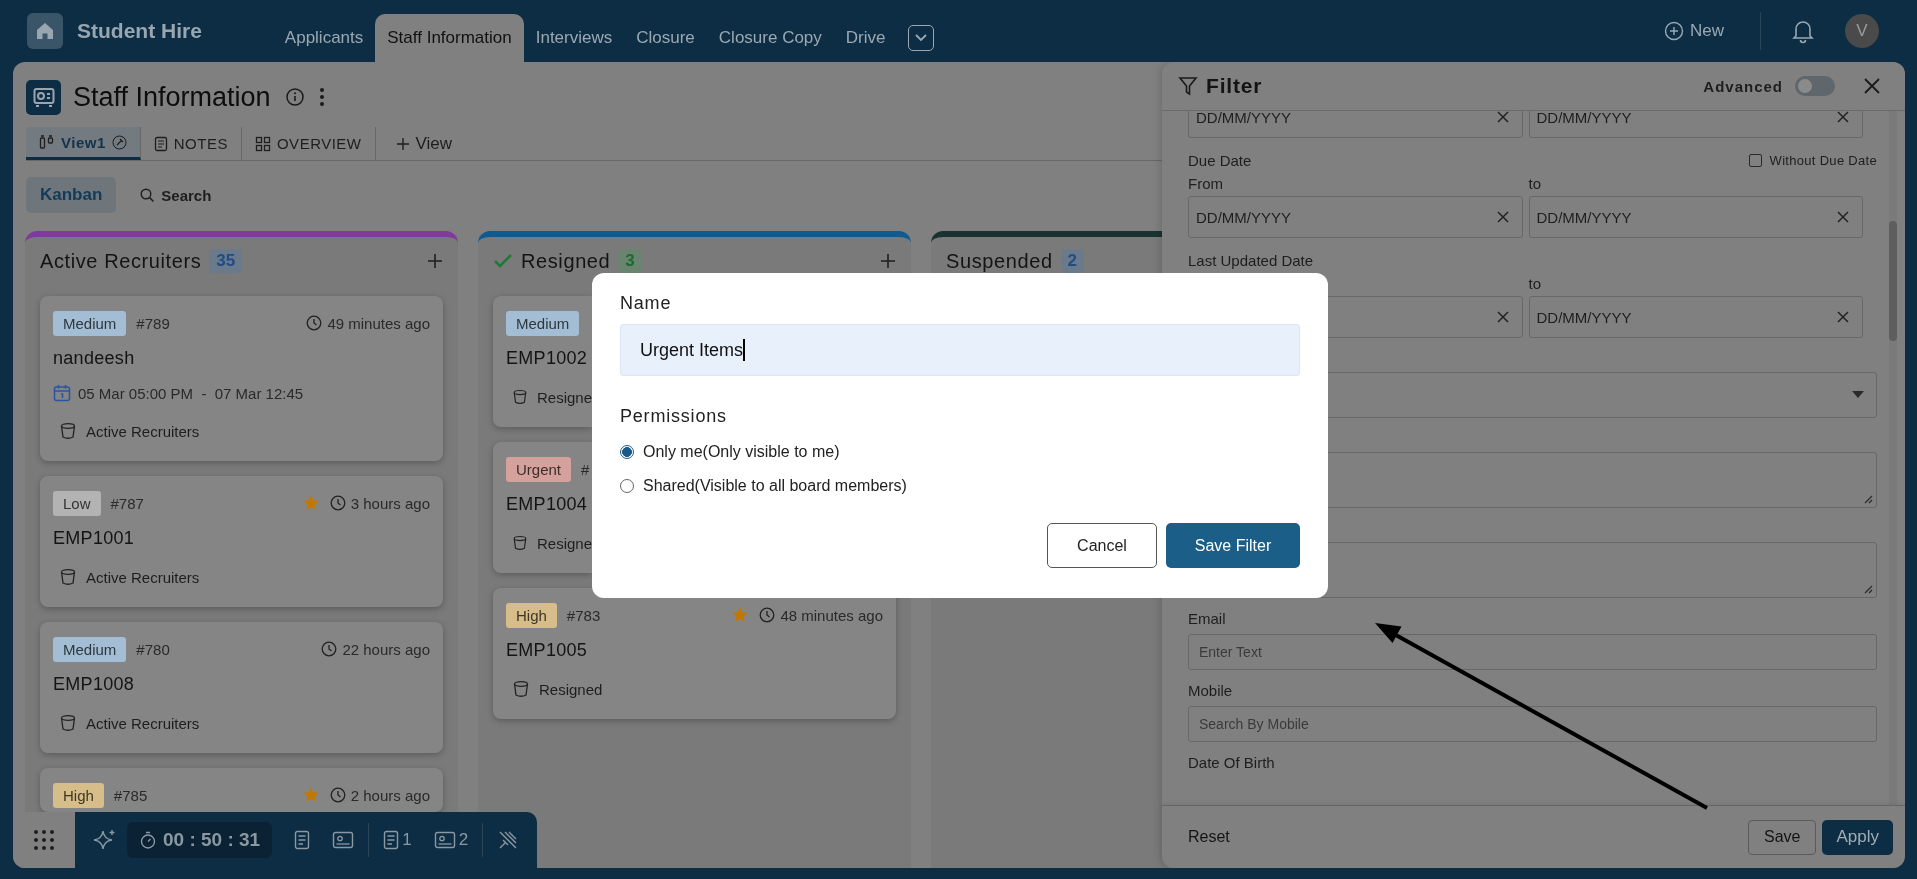  What do you see at coordinates (302, 840) in the screenshot?
I see `document-icon` at bounding box center [302, 840].